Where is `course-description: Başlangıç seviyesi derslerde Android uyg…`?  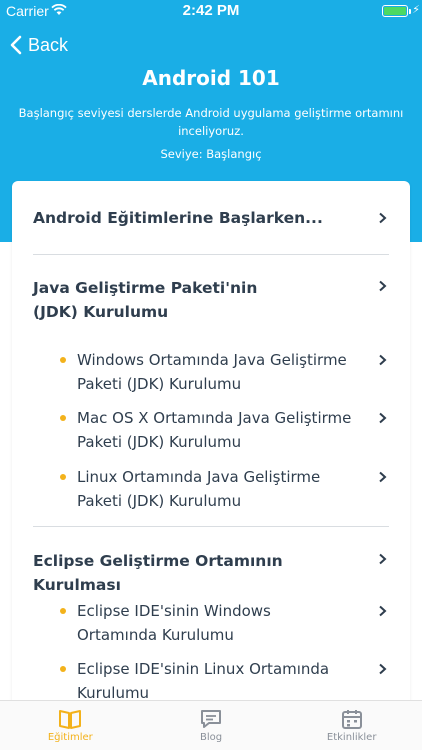
course-description: Başlangıç seviyesi derslerde Android uyg… is located at coordinates (211, 122).